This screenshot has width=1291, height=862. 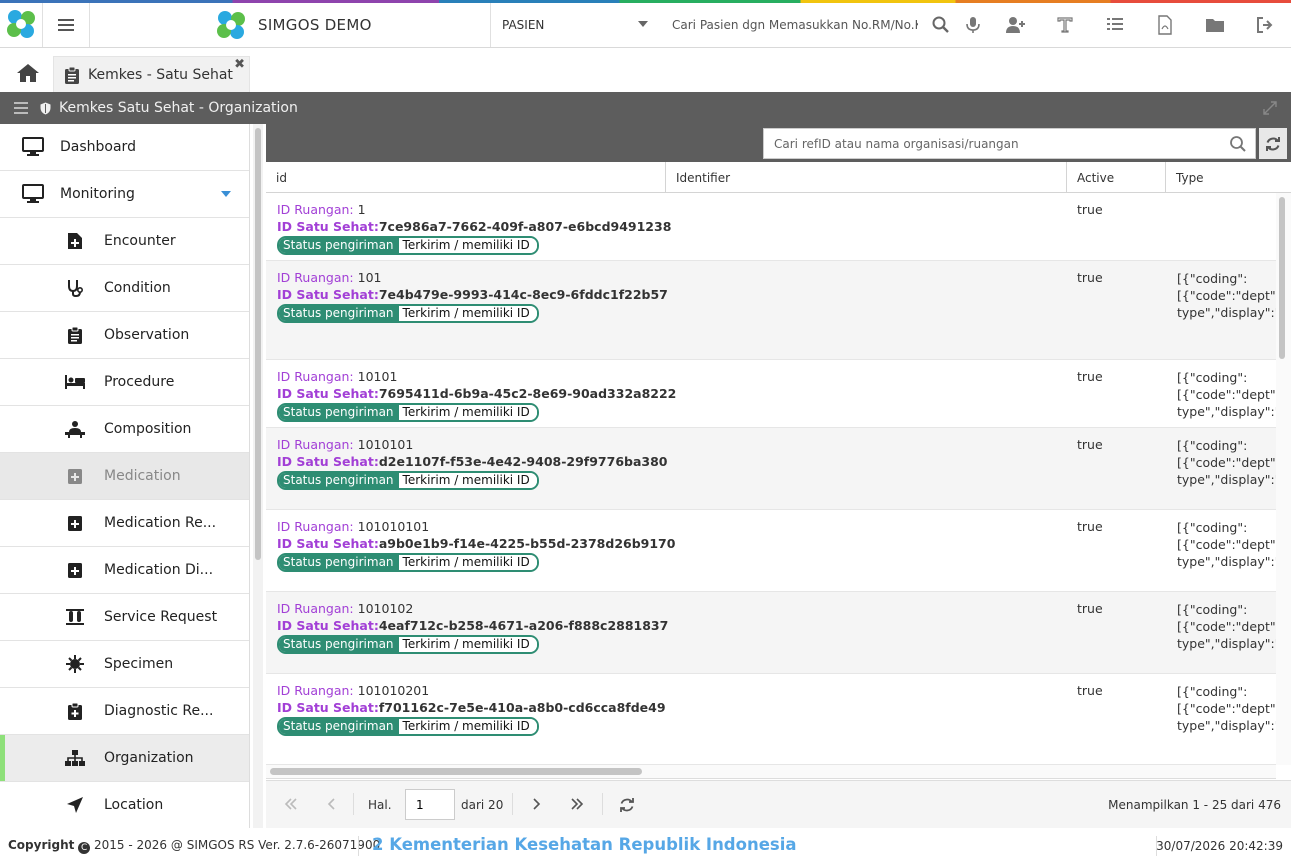 What do you see at coordinates (28, 73) in the screenshot?
I see `home-icon` at bounding box center [28, 73].